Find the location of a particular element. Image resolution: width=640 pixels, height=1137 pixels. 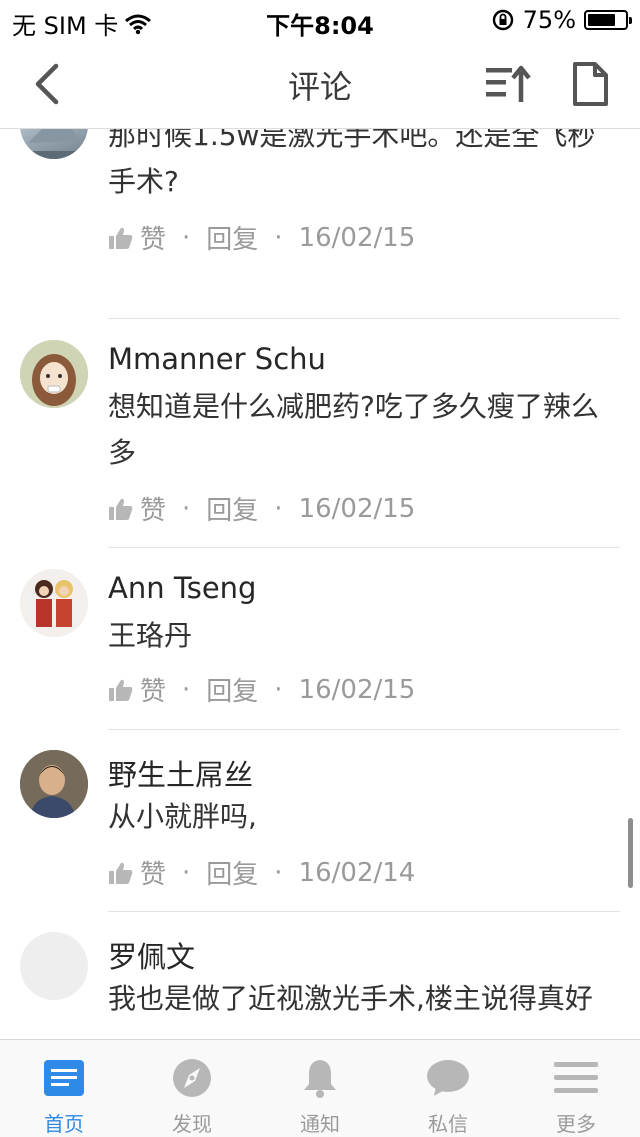

tab-label: 发现 is located at coordinates (192, 1124).